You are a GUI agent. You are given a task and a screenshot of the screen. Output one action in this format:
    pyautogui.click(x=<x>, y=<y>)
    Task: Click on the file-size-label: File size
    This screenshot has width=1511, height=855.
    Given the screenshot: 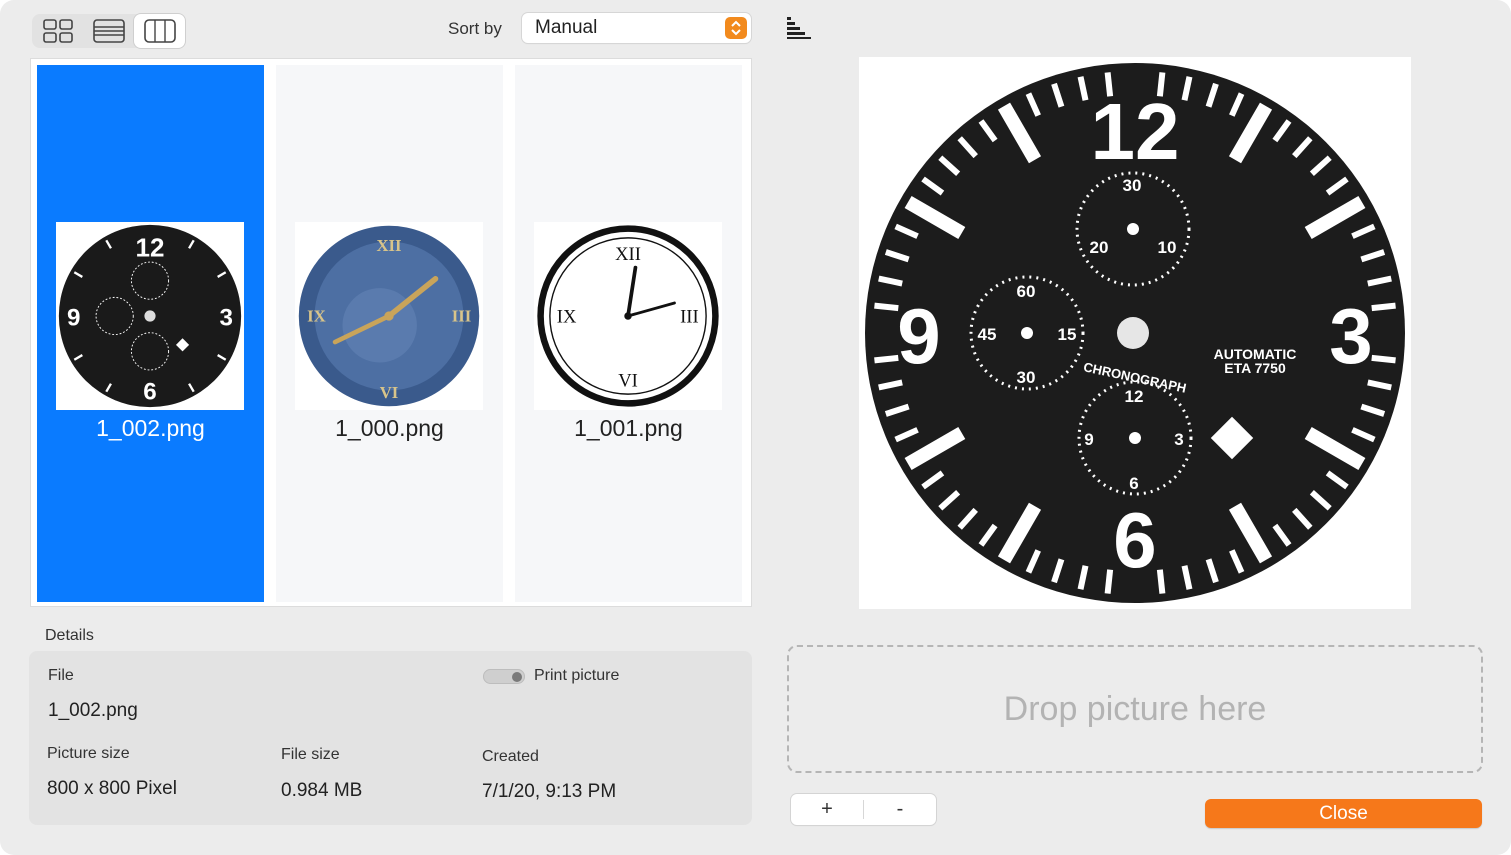 What is the action you would take?
    pyautogui.click(x=310, y=754)
    